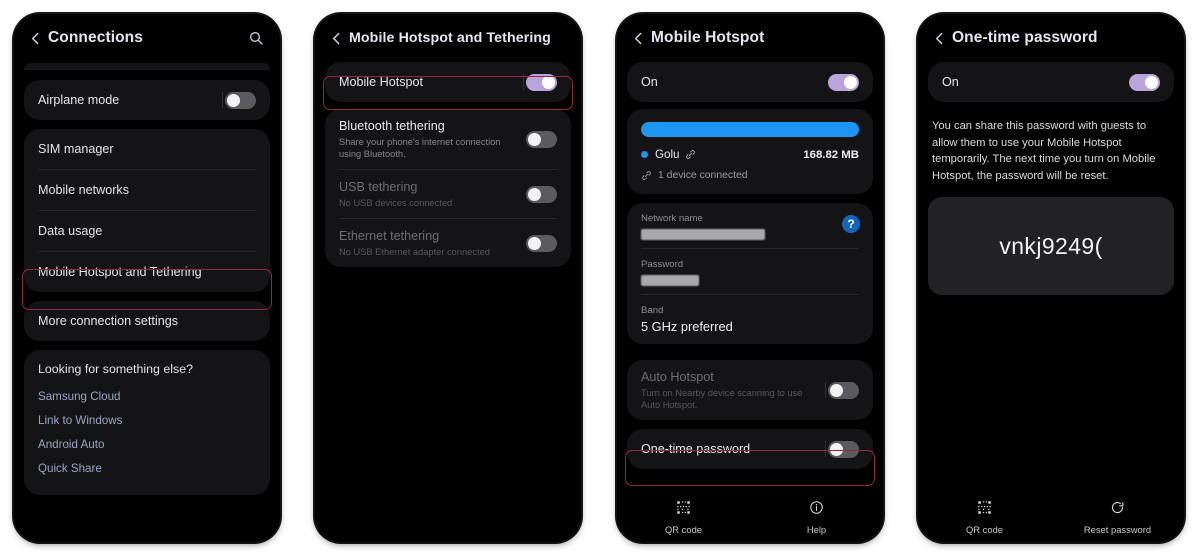 Image resolution: width=1200 pixels, height=556 pixels. I want to click on one-time-password-row: One-time password, so click(750, 449).